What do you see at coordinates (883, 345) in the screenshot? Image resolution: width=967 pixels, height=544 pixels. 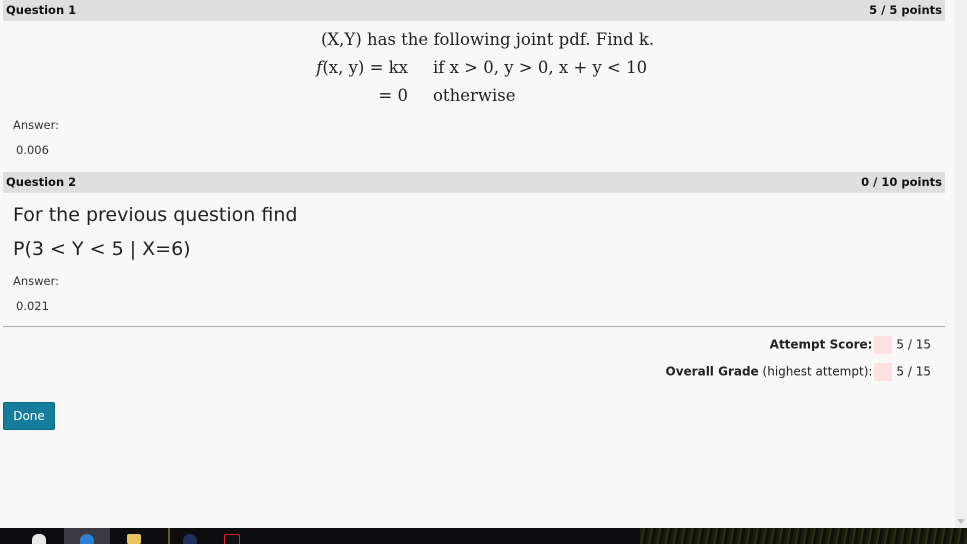 I see `attempt-score-highlight` at bounding box center [883, 345].